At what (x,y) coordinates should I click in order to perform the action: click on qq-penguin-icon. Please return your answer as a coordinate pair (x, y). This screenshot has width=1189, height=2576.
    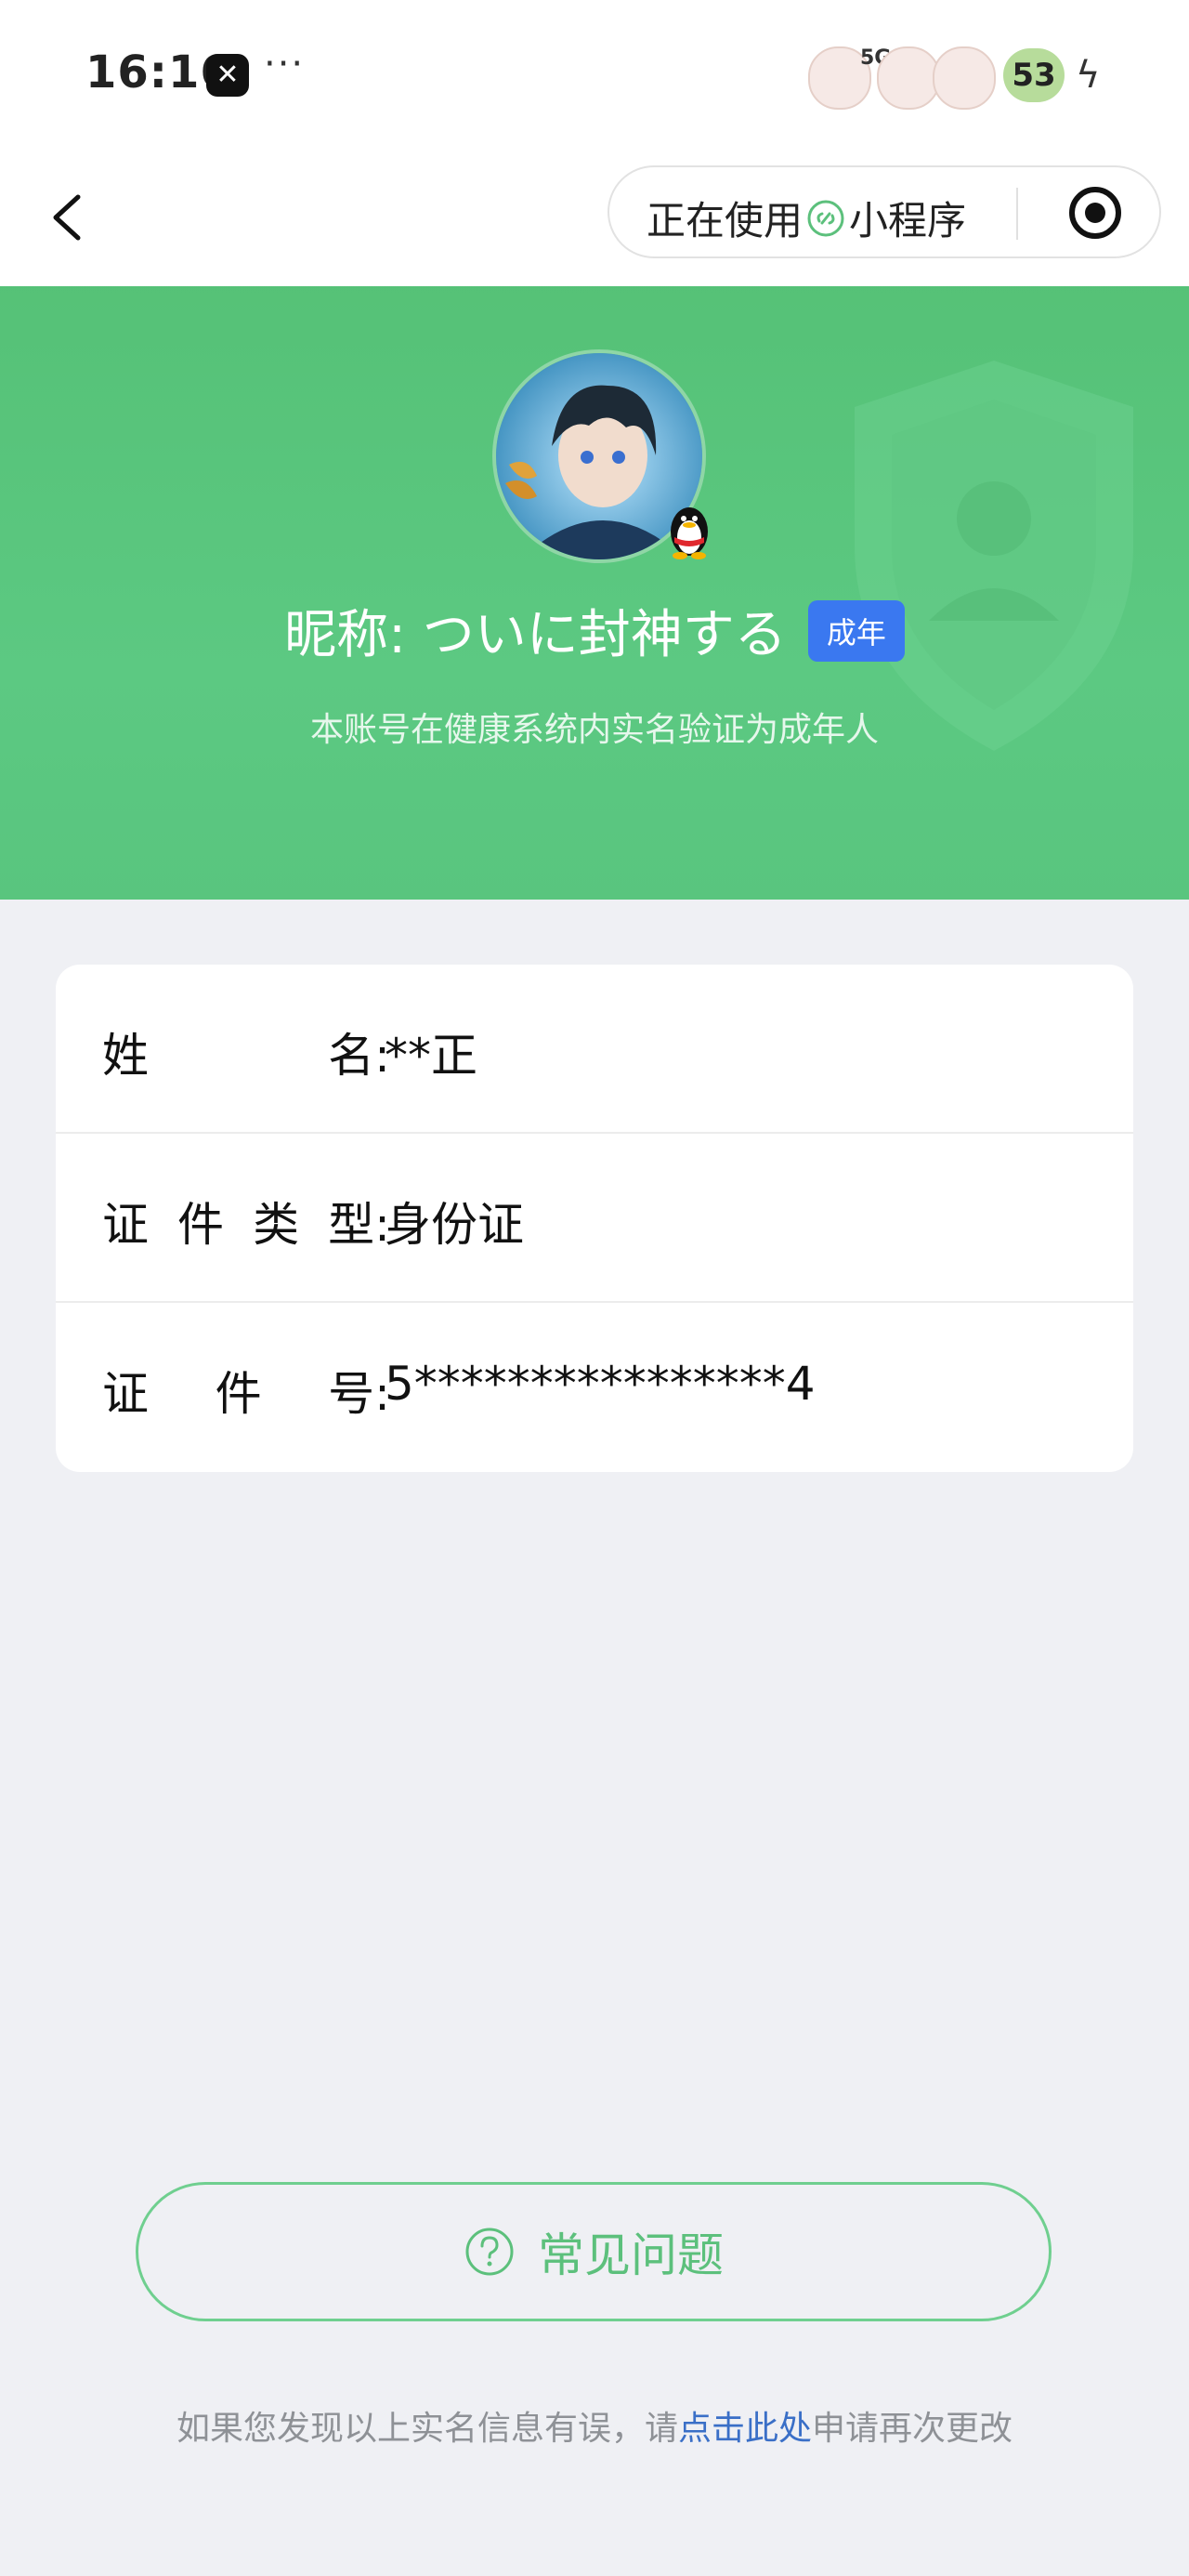
    Looking at the image, I should click on (690, 533).